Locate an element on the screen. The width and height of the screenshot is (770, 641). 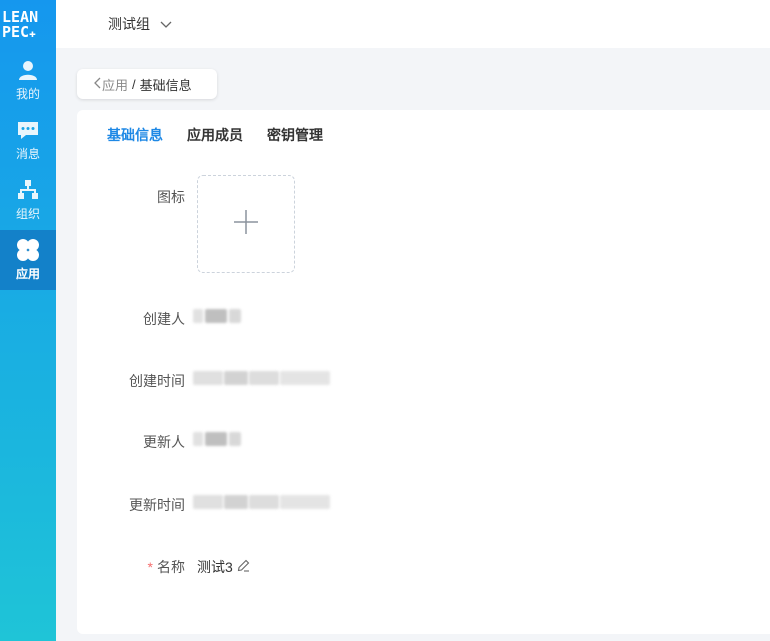
sidebar-item-label: 消息 is located at coordinates (27, 154).